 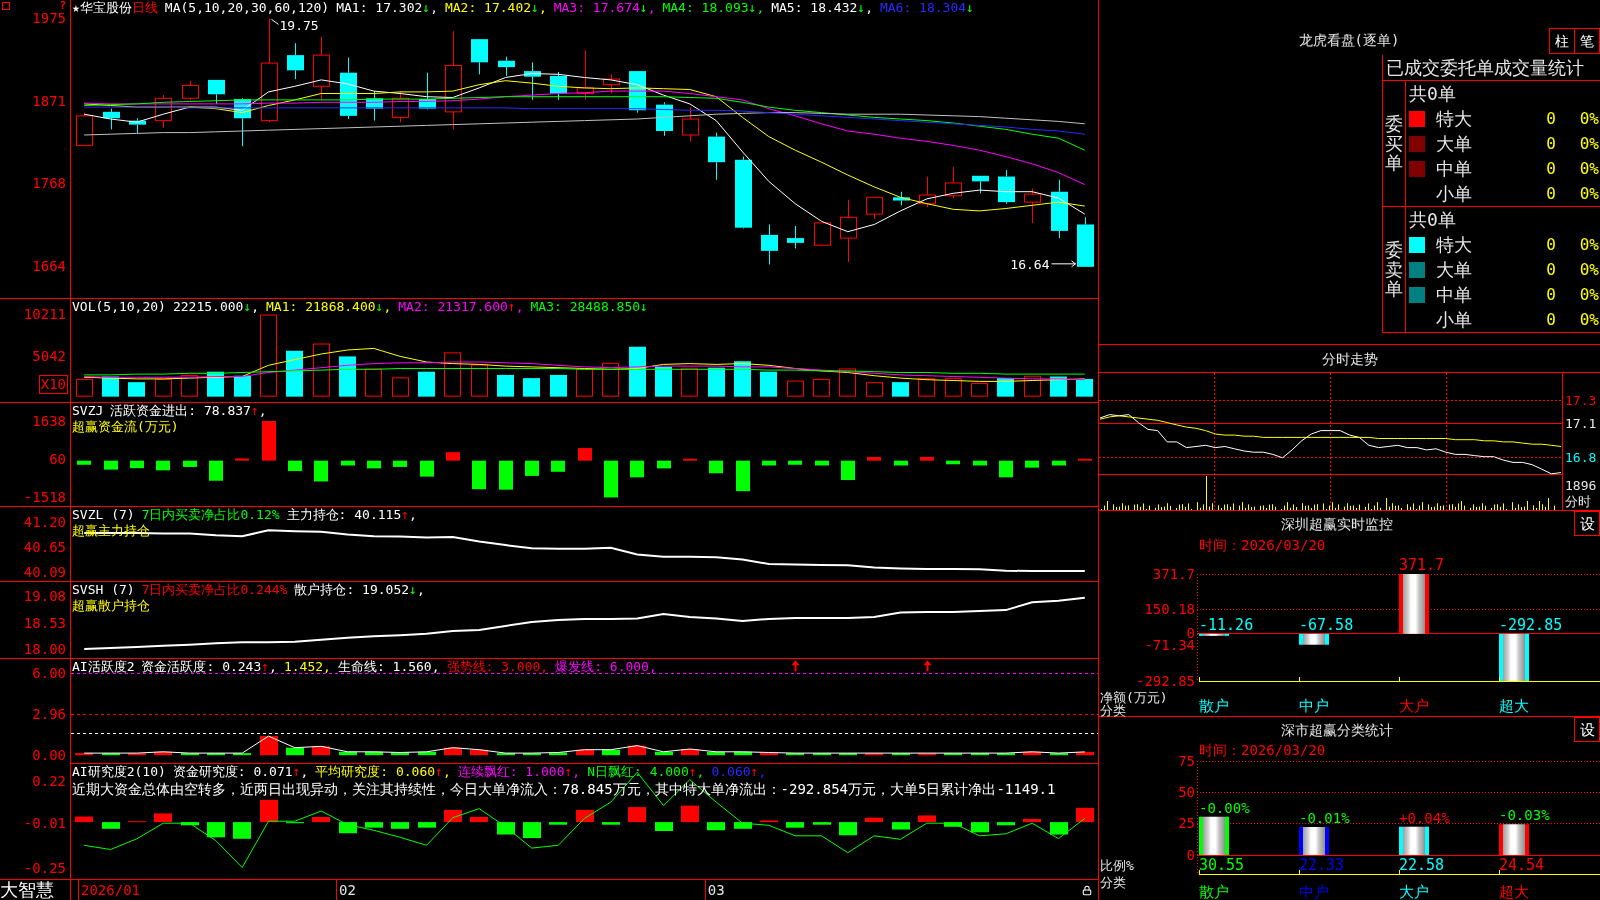 What do you see at coordinates (299, 26) in the screenshot?
I see `annotation: 19.75` at bounding box center [299, 26].